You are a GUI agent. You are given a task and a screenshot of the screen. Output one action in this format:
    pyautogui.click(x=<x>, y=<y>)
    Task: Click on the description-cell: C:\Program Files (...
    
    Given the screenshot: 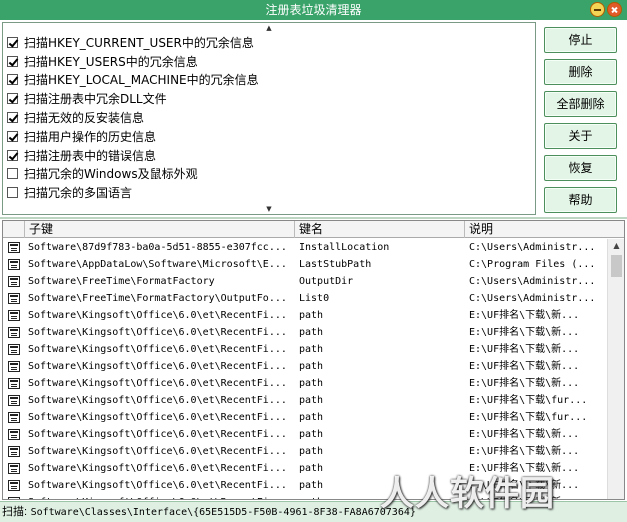 What is the action you would take?
    pyautogui.click(x=532, y=264)
    